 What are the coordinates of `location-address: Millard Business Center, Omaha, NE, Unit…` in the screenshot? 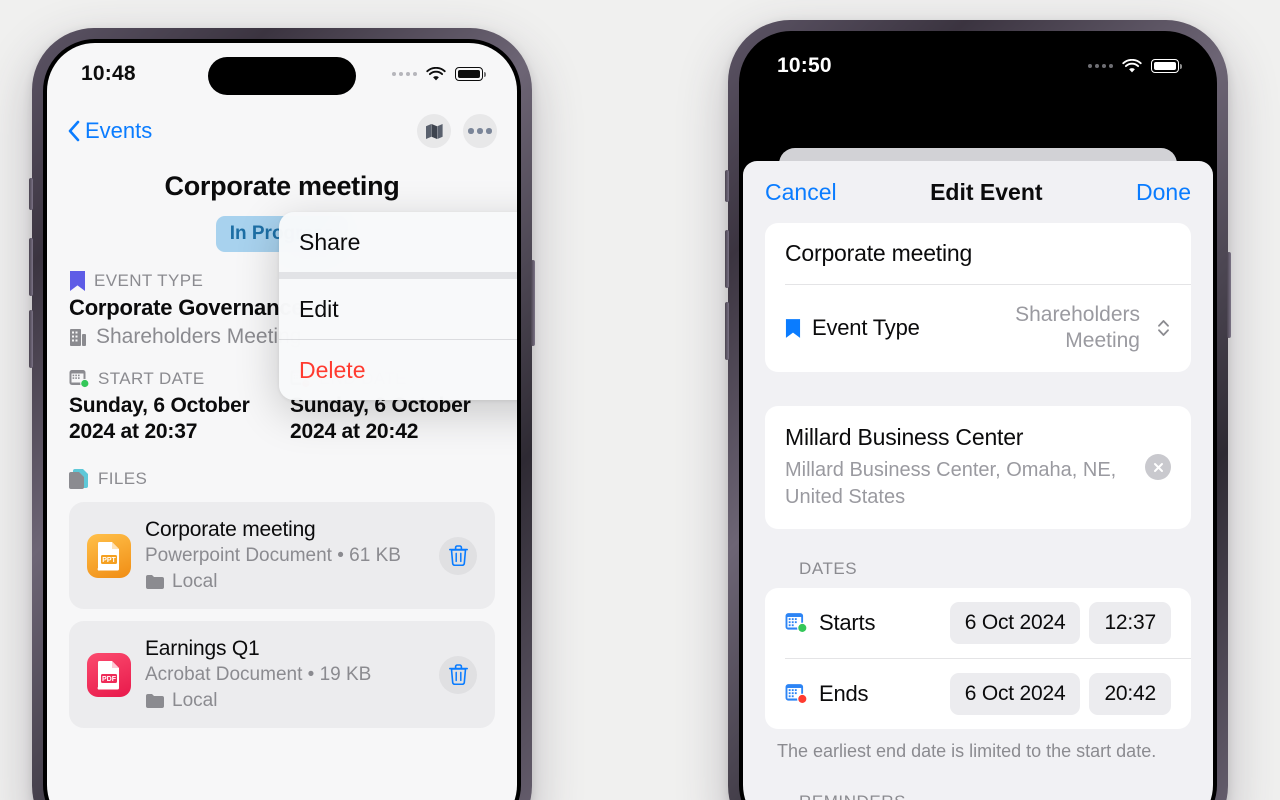 It's located at (951, 483).